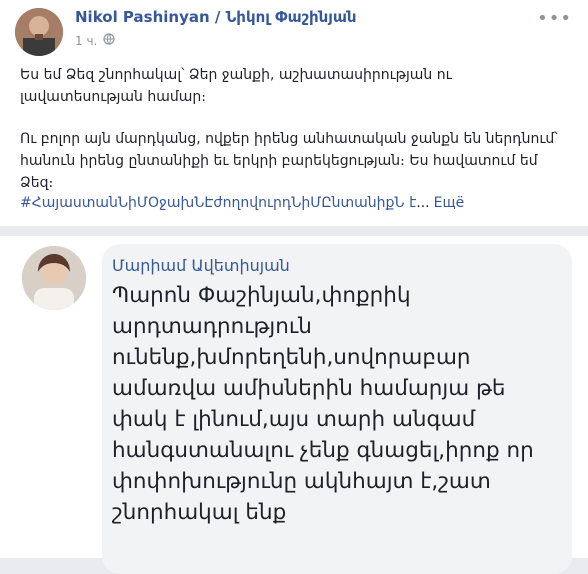 This screenshot has width=588, height=574. I want to click on globe-icon, so click(109, 40).